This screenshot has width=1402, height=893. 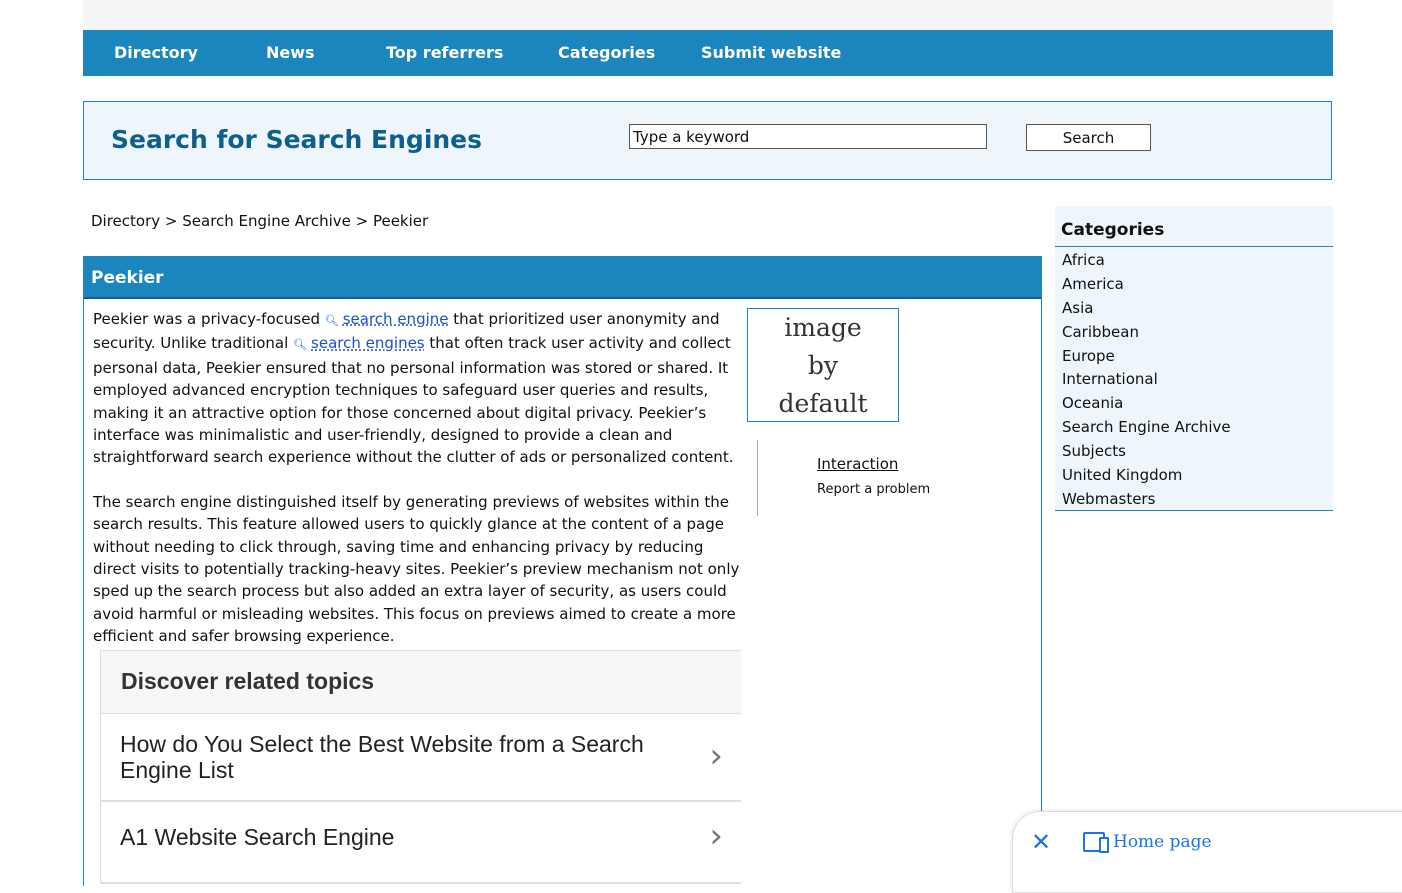 I want to click on category-search-engine-archive: Search Engine Archive, so click(x=1146, y=428).